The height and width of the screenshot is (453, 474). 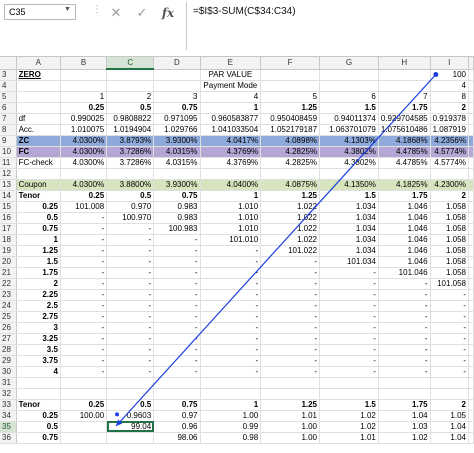 I want to click on cell-d32, so click(x=177, y=394).